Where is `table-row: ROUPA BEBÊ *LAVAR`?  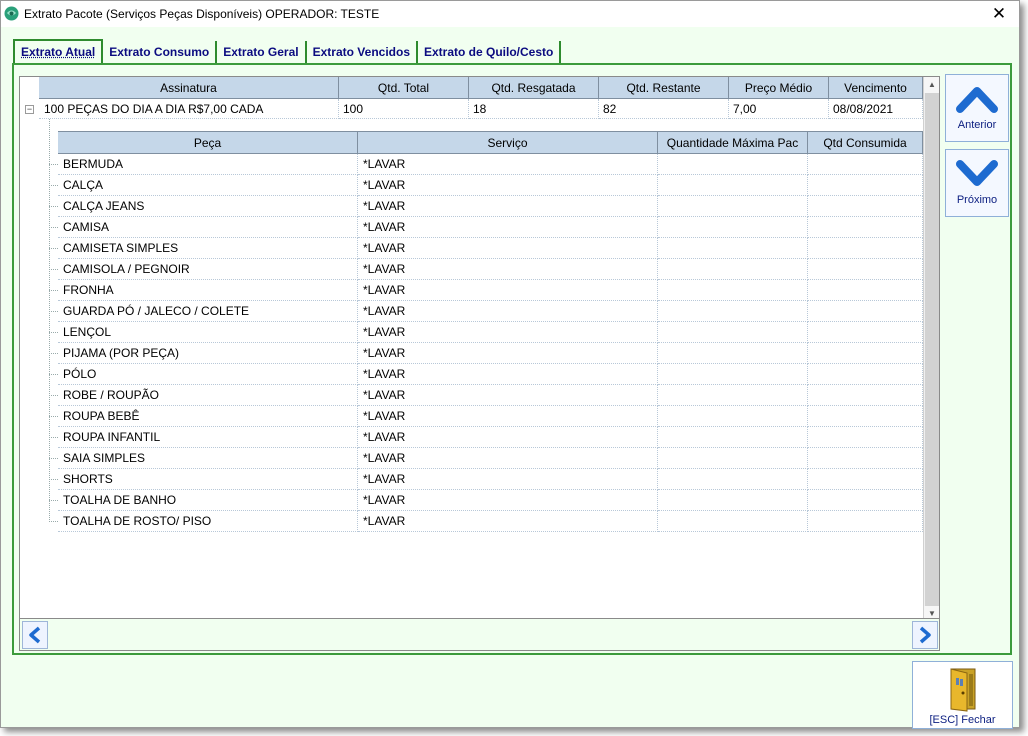
table-row: ROUPA BEBÊ *LAVAR is located at coordinates (490, 416).